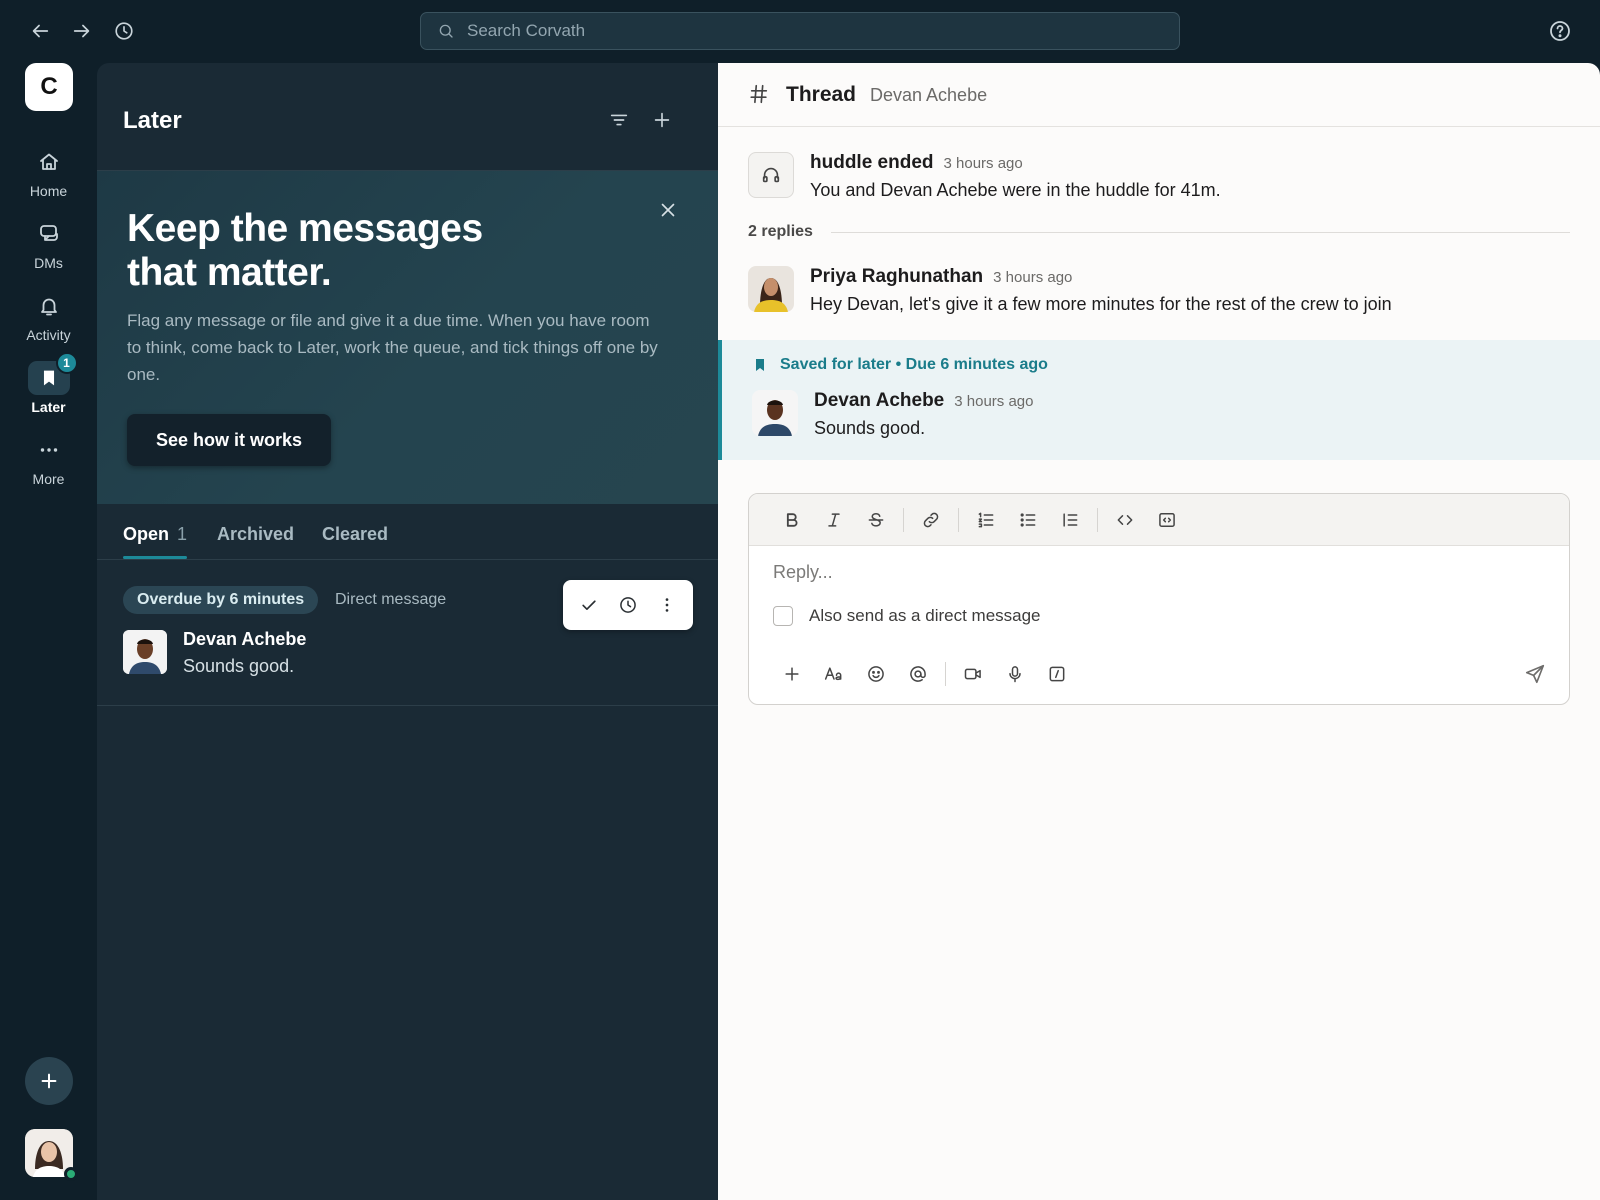  What do you see at coordinates (870, 428) in the screenshot?
I see `message-text: Sounds good.` at bounding box center [870, 428].